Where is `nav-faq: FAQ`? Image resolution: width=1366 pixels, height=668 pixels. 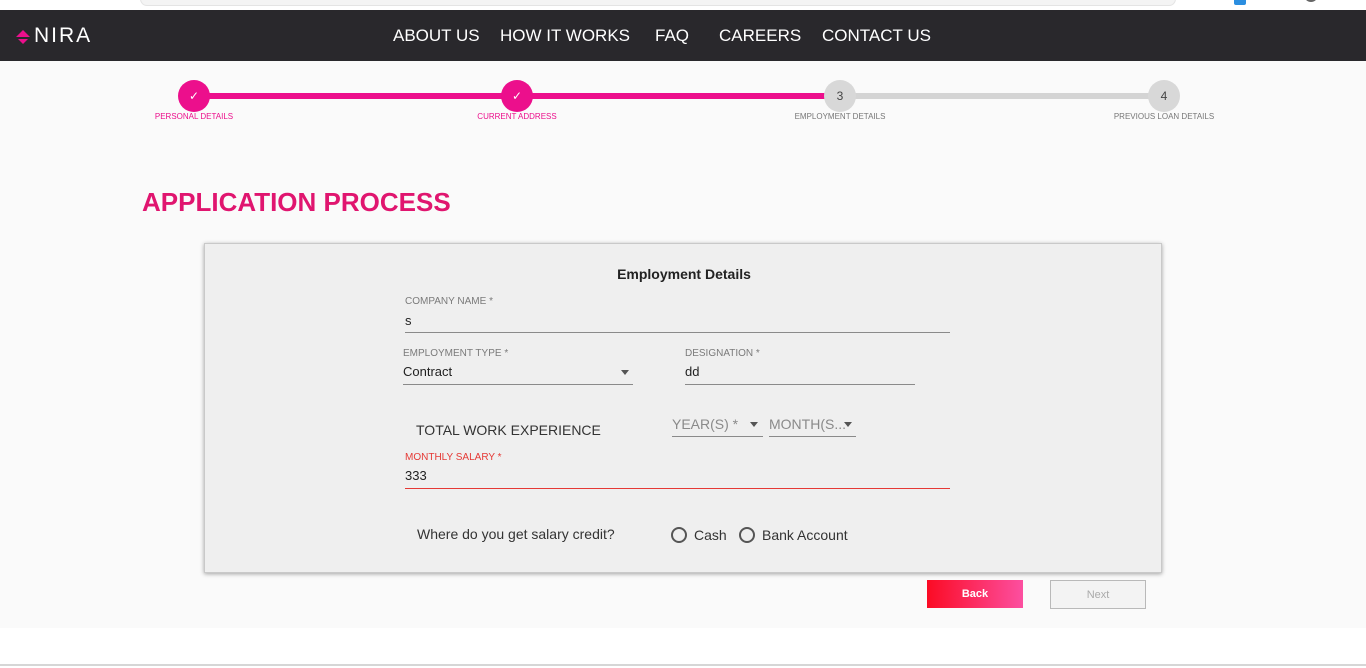 nav-faq: FAQ is located at coordinates (672, 36).